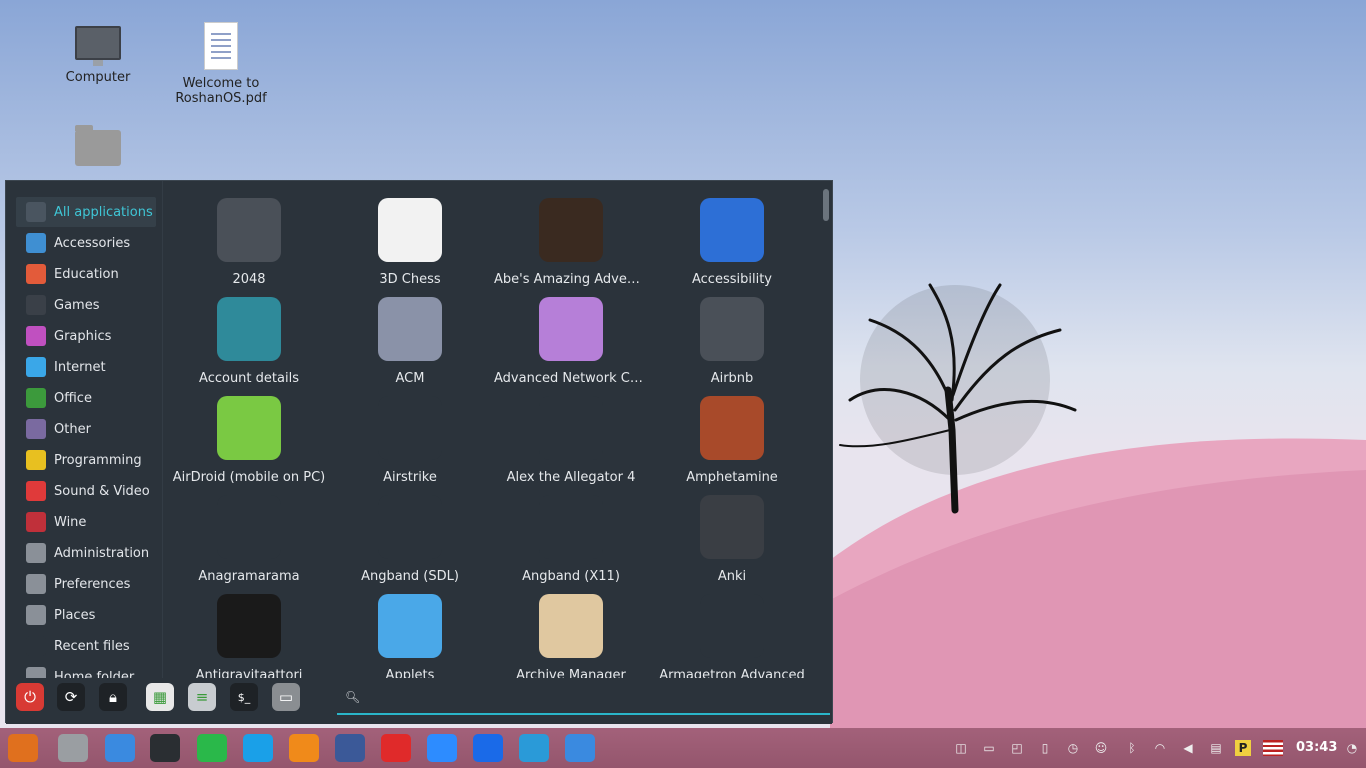 The height and width of the screenshot is (768, 1366). I want to click on search-box: 🔍︎, so click(583, 698).